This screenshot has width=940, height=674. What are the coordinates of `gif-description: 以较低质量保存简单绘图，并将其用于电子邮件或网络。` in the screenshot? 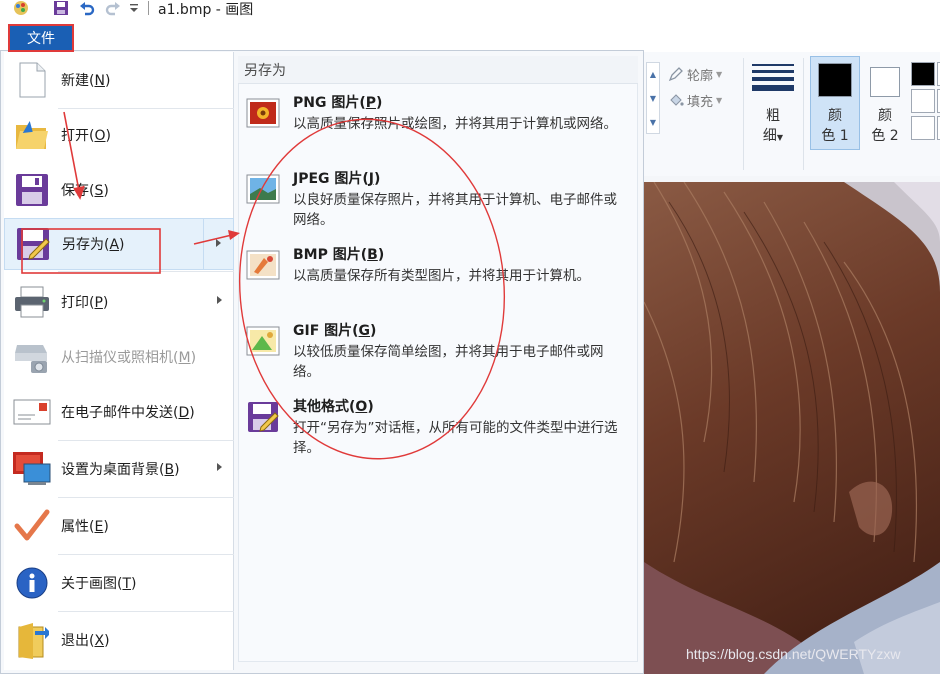 It's located at (448, 362).